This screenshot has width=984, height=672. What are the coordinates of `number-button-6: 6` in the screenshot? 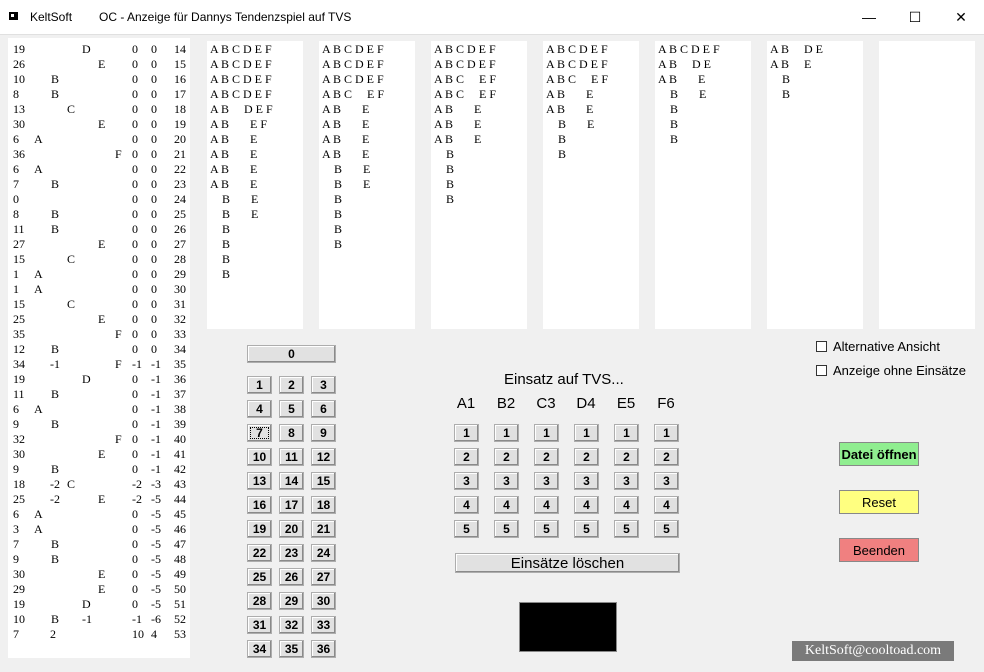 It's located at (323, 409).